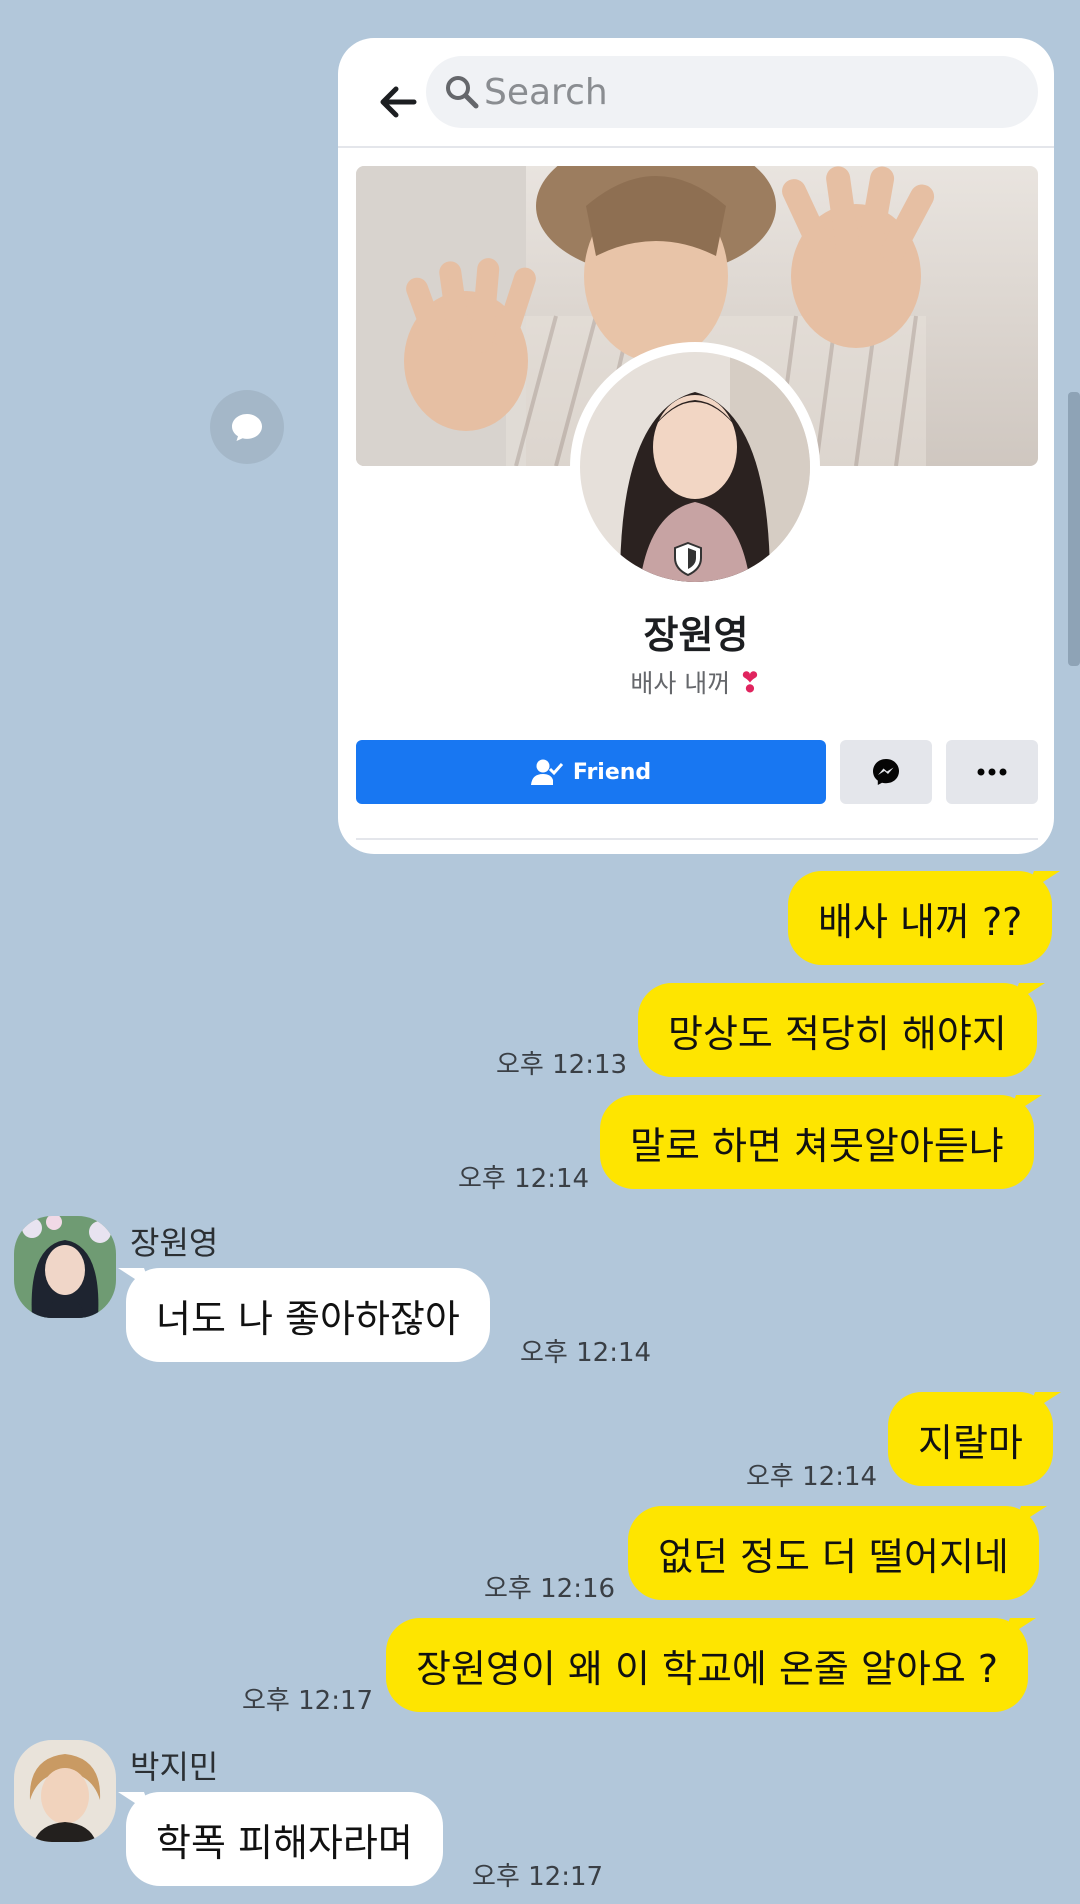  I want to click on profile-header-bar, so click(696, 92).